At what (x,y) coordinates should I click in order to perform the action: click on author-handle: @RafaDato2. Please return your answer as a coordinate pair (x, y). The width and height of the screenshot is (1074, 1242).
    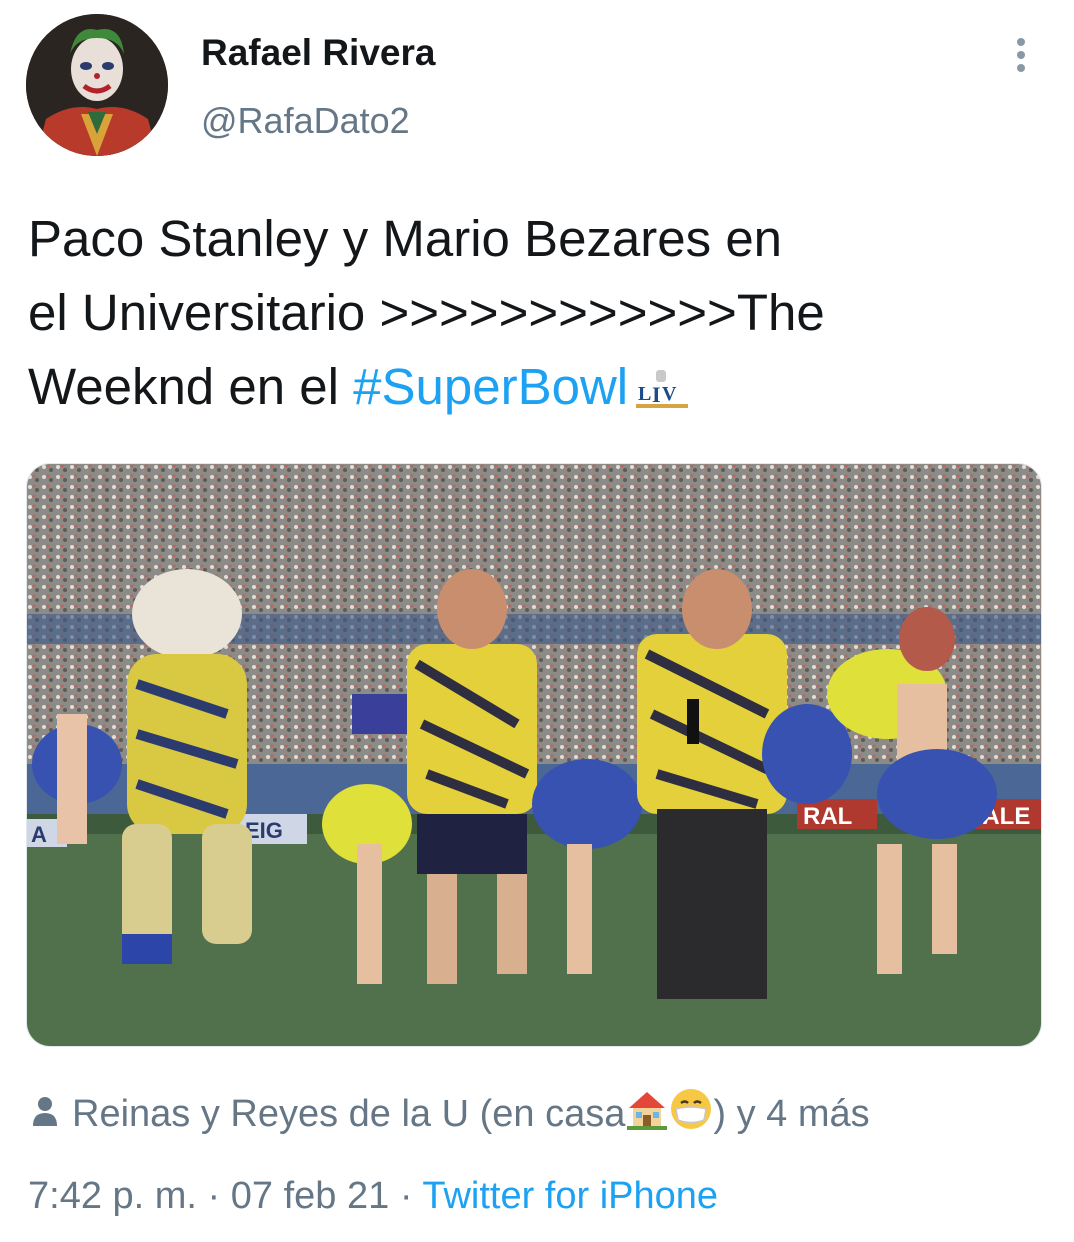
    Looking at the image, I should click on (305, 121).